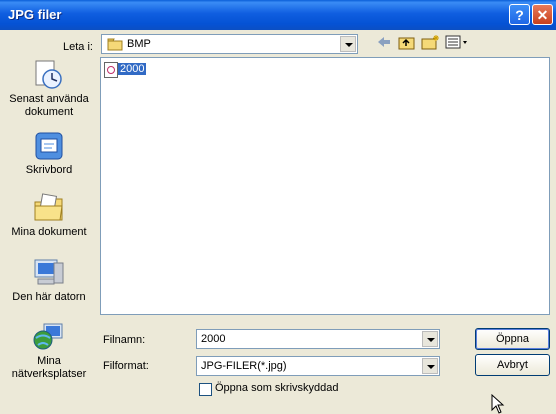 The height and width of the screenshot is (414, 556). I want to click on close-button: ✕, so click(542, 14).